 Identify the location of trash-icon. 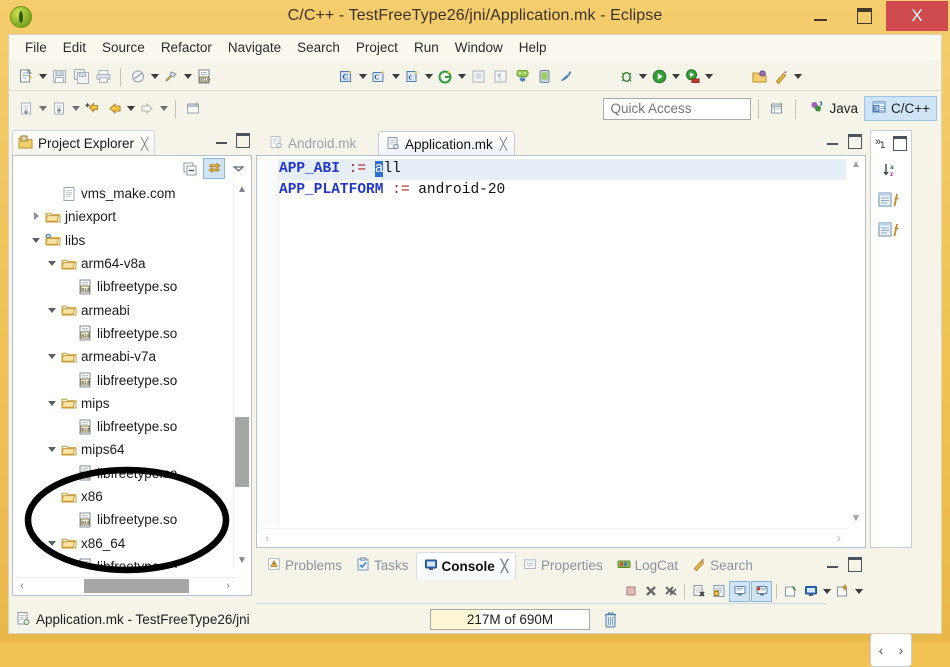
(610, 621).